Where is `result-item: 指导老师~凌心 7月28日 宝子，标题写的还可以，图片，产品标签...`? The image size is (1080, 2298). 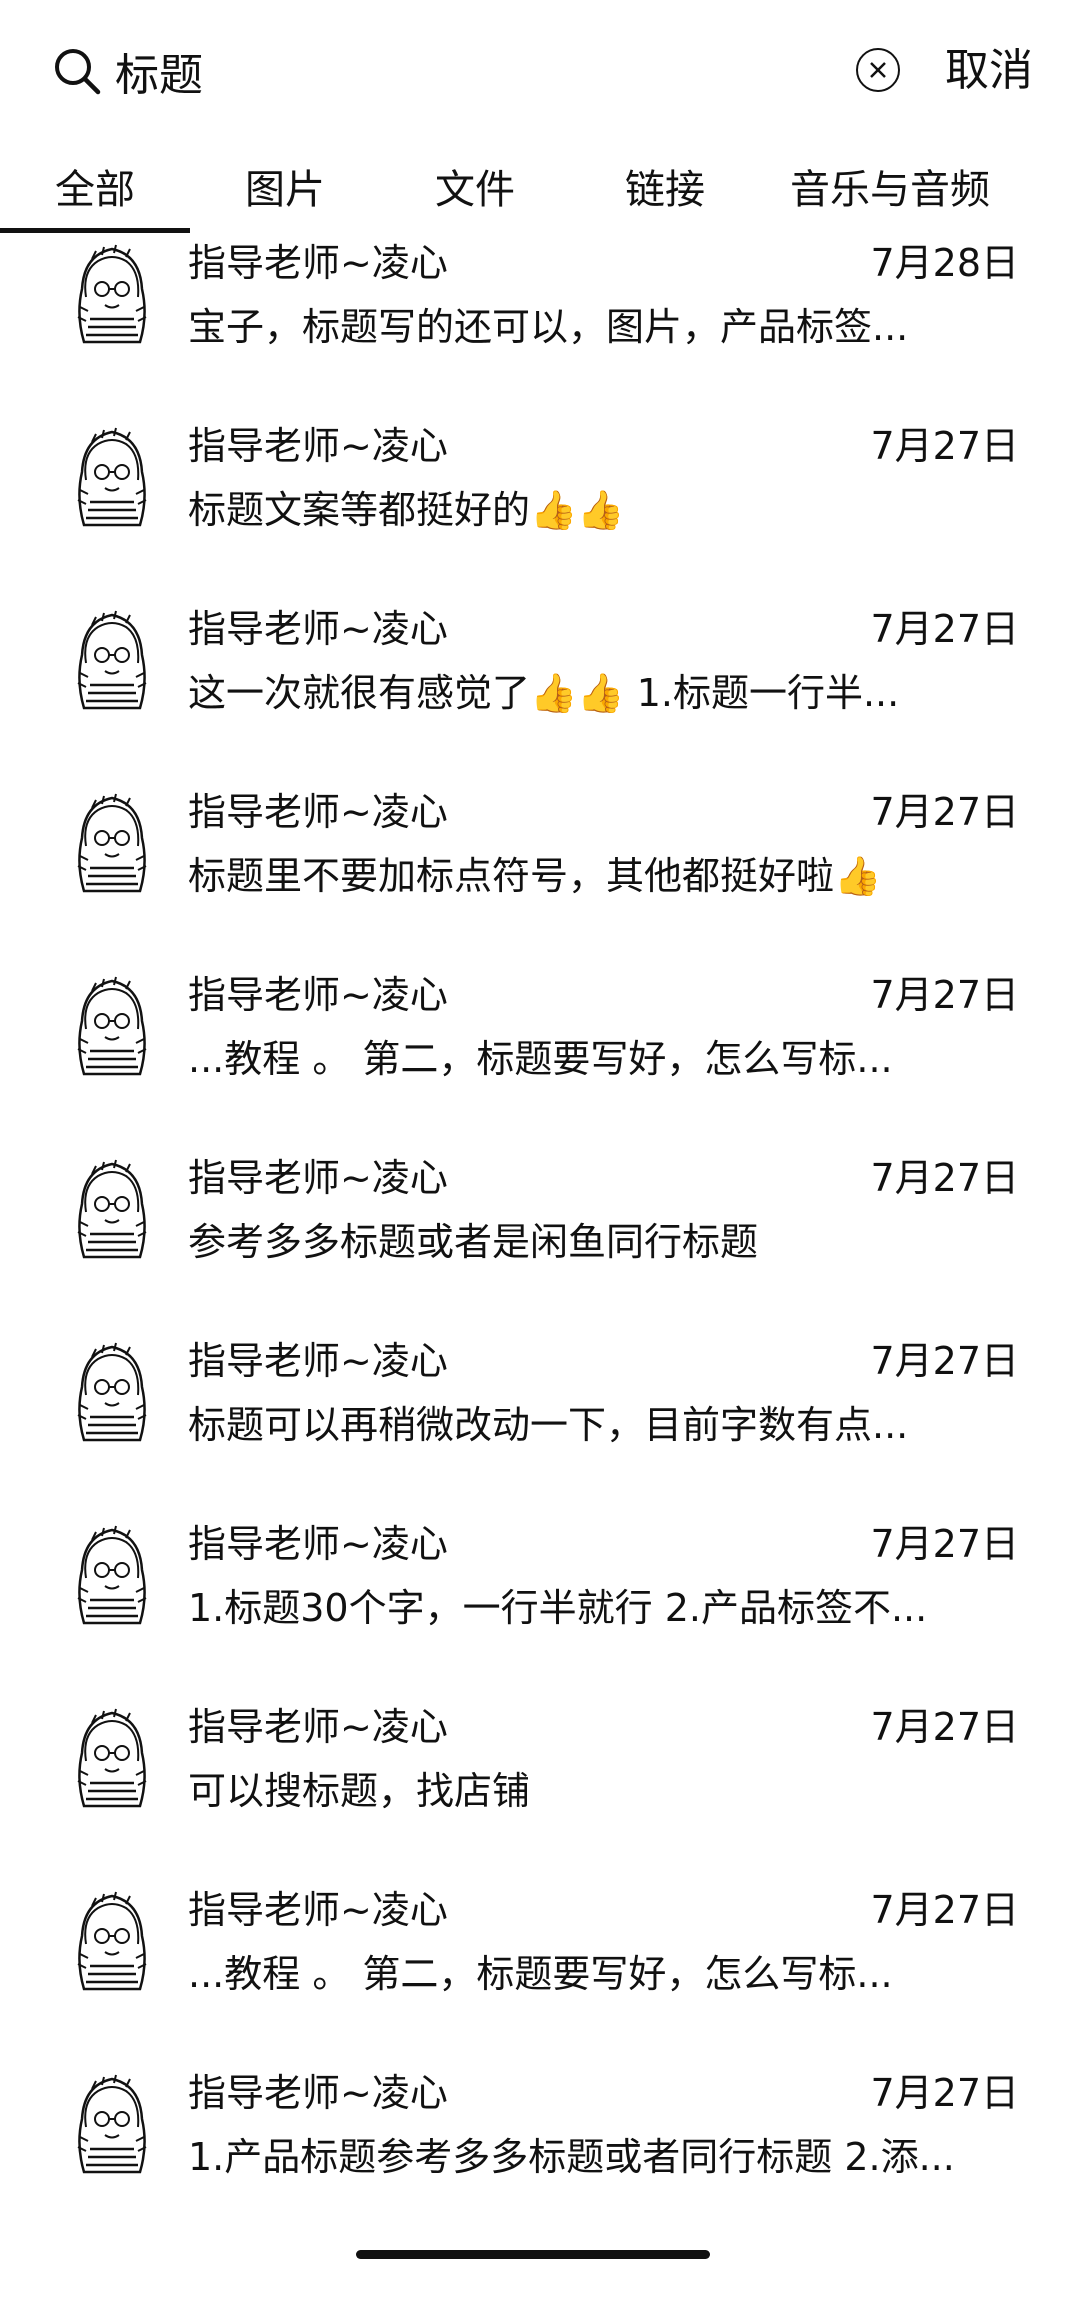
result-item: 指导老师~凌心 7月28日 宝子，标题写的还可以，图片，产品标签... is located at coordinates (540, 326).